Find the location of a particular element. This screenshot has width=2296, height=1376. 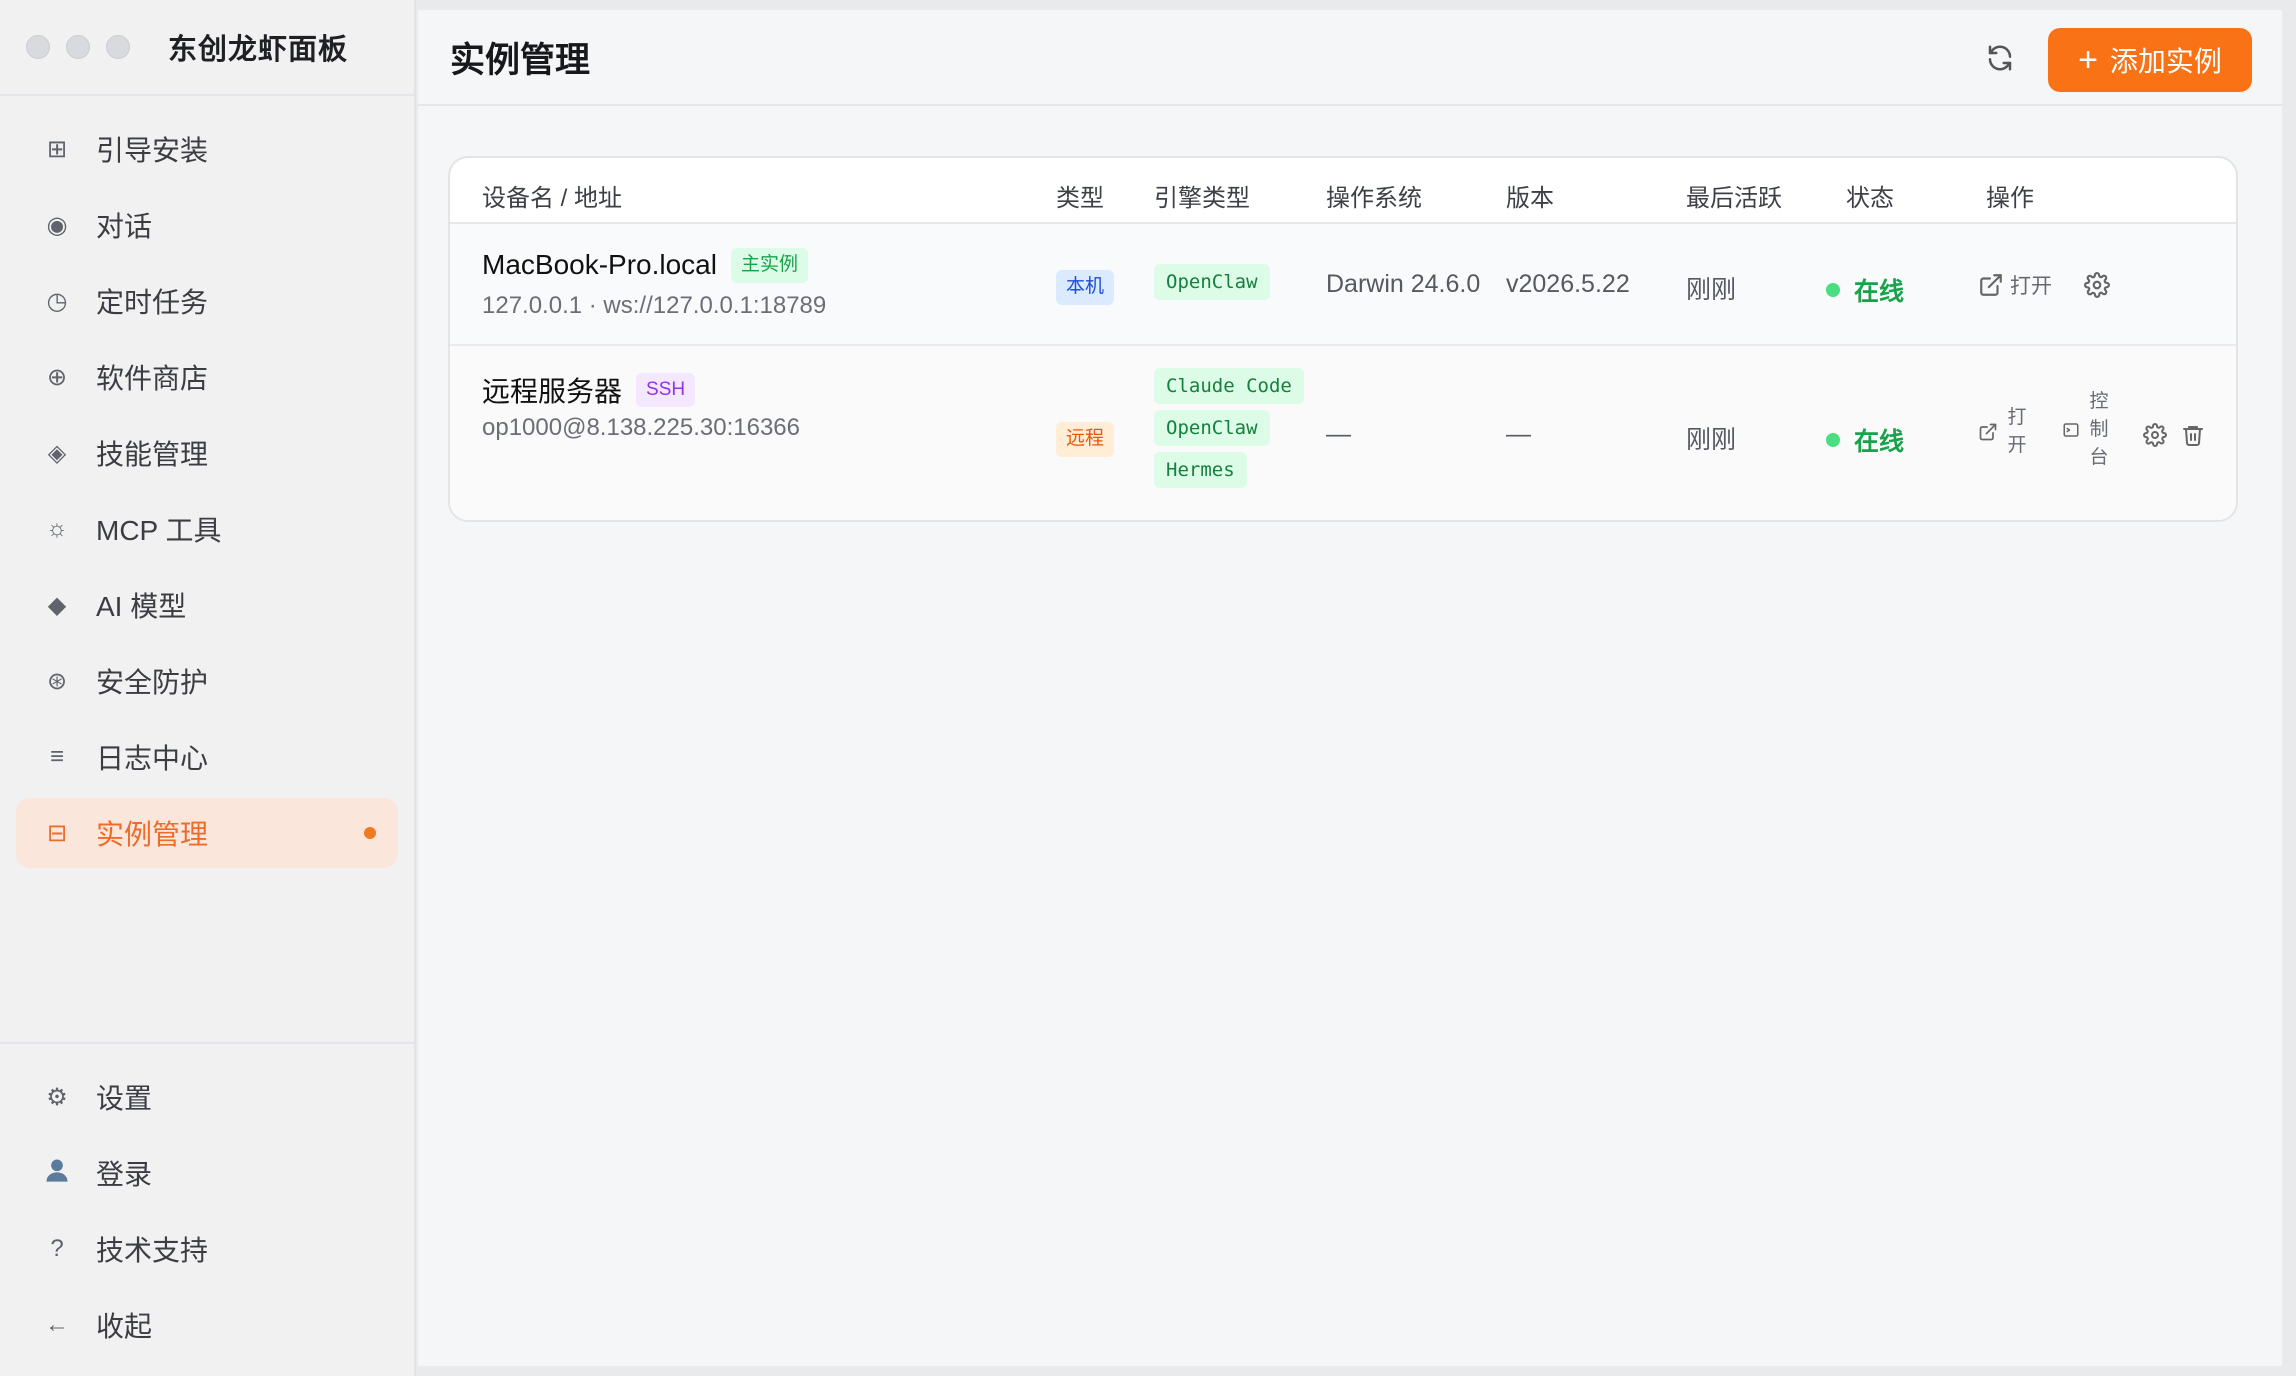

sidebar-item-login: 登录 is located at coordinates (207, 1173).